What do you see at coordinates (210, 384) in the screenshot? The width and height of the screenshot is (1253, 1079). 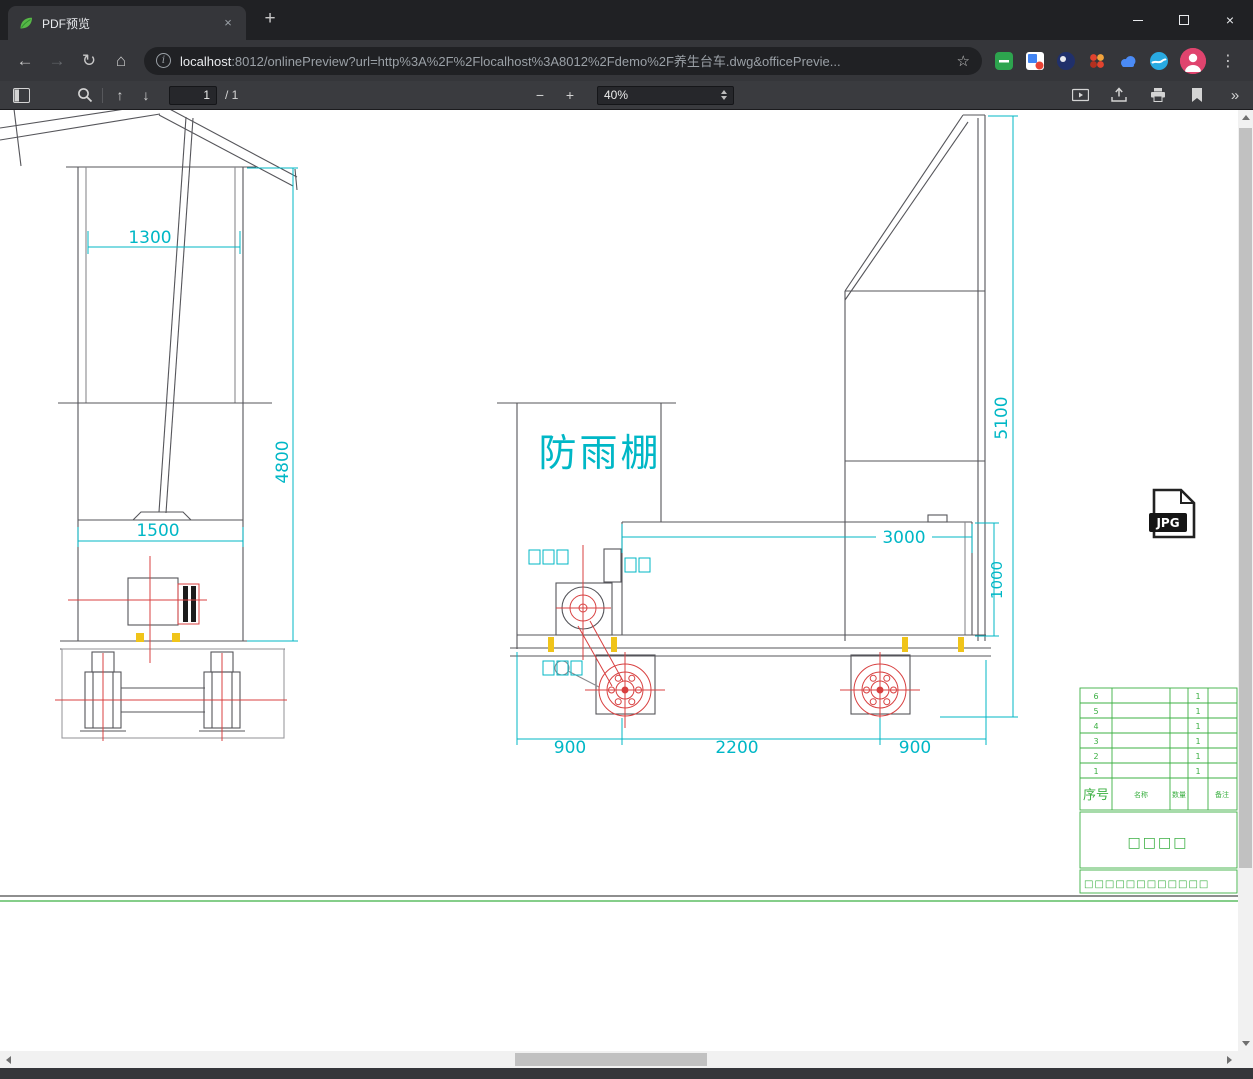 I see `front-view-dimension-text: 1300 1500 4800` at bounding box center [210, 384].